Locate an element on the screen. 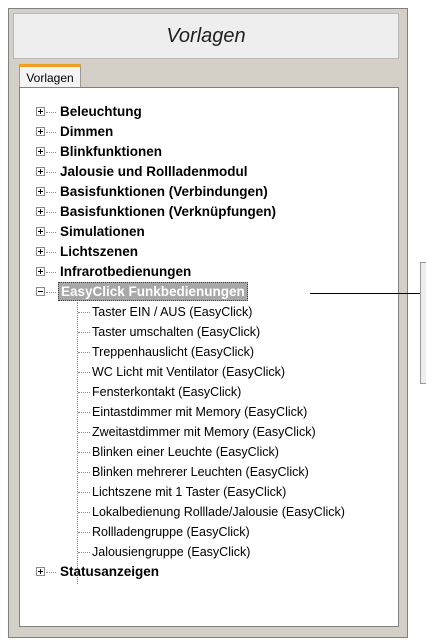 Image resolution: width=426 pixels, height=644 pixels. tree-node-dimmen: Dimmen is located at coordinates (209, 132).